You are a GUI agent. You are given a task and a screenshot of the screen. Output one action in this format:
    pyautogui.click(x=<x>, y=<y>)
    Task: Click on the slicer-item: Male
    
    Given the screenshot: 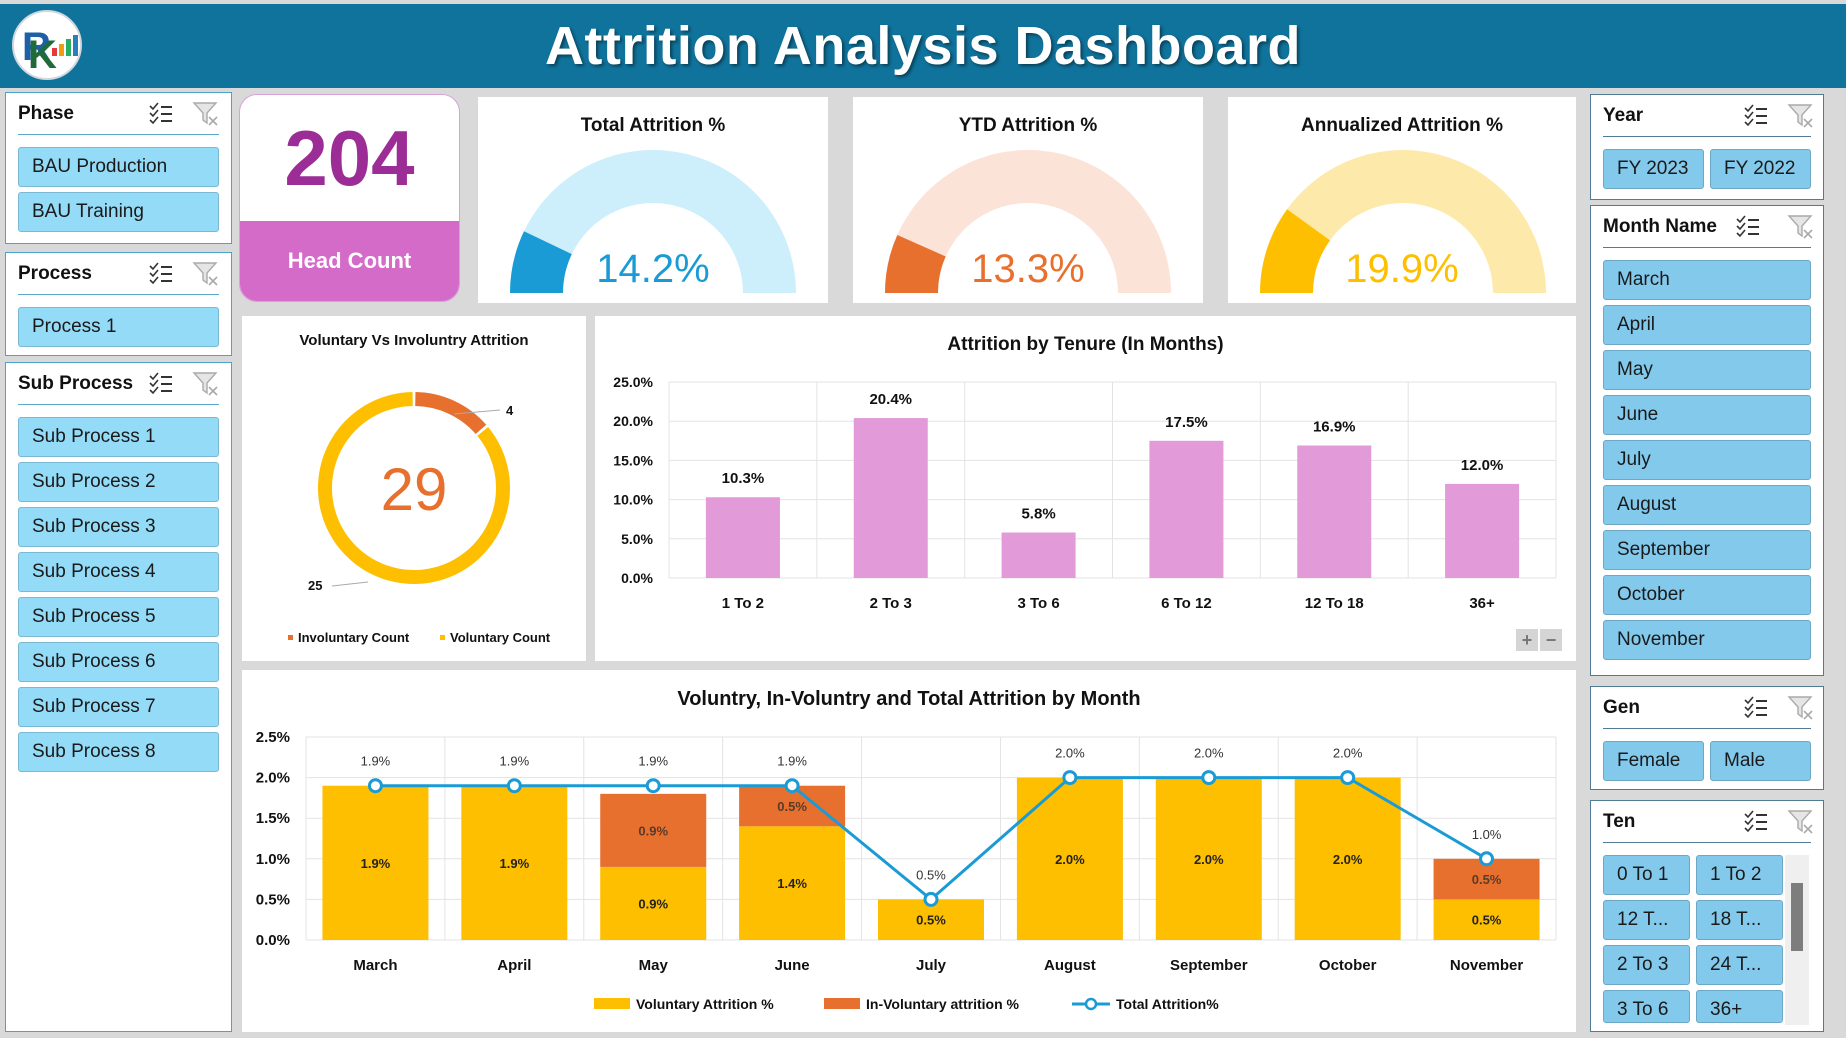 What is the action you would take?
    pyautogui.click(x=1760, y=761)
    